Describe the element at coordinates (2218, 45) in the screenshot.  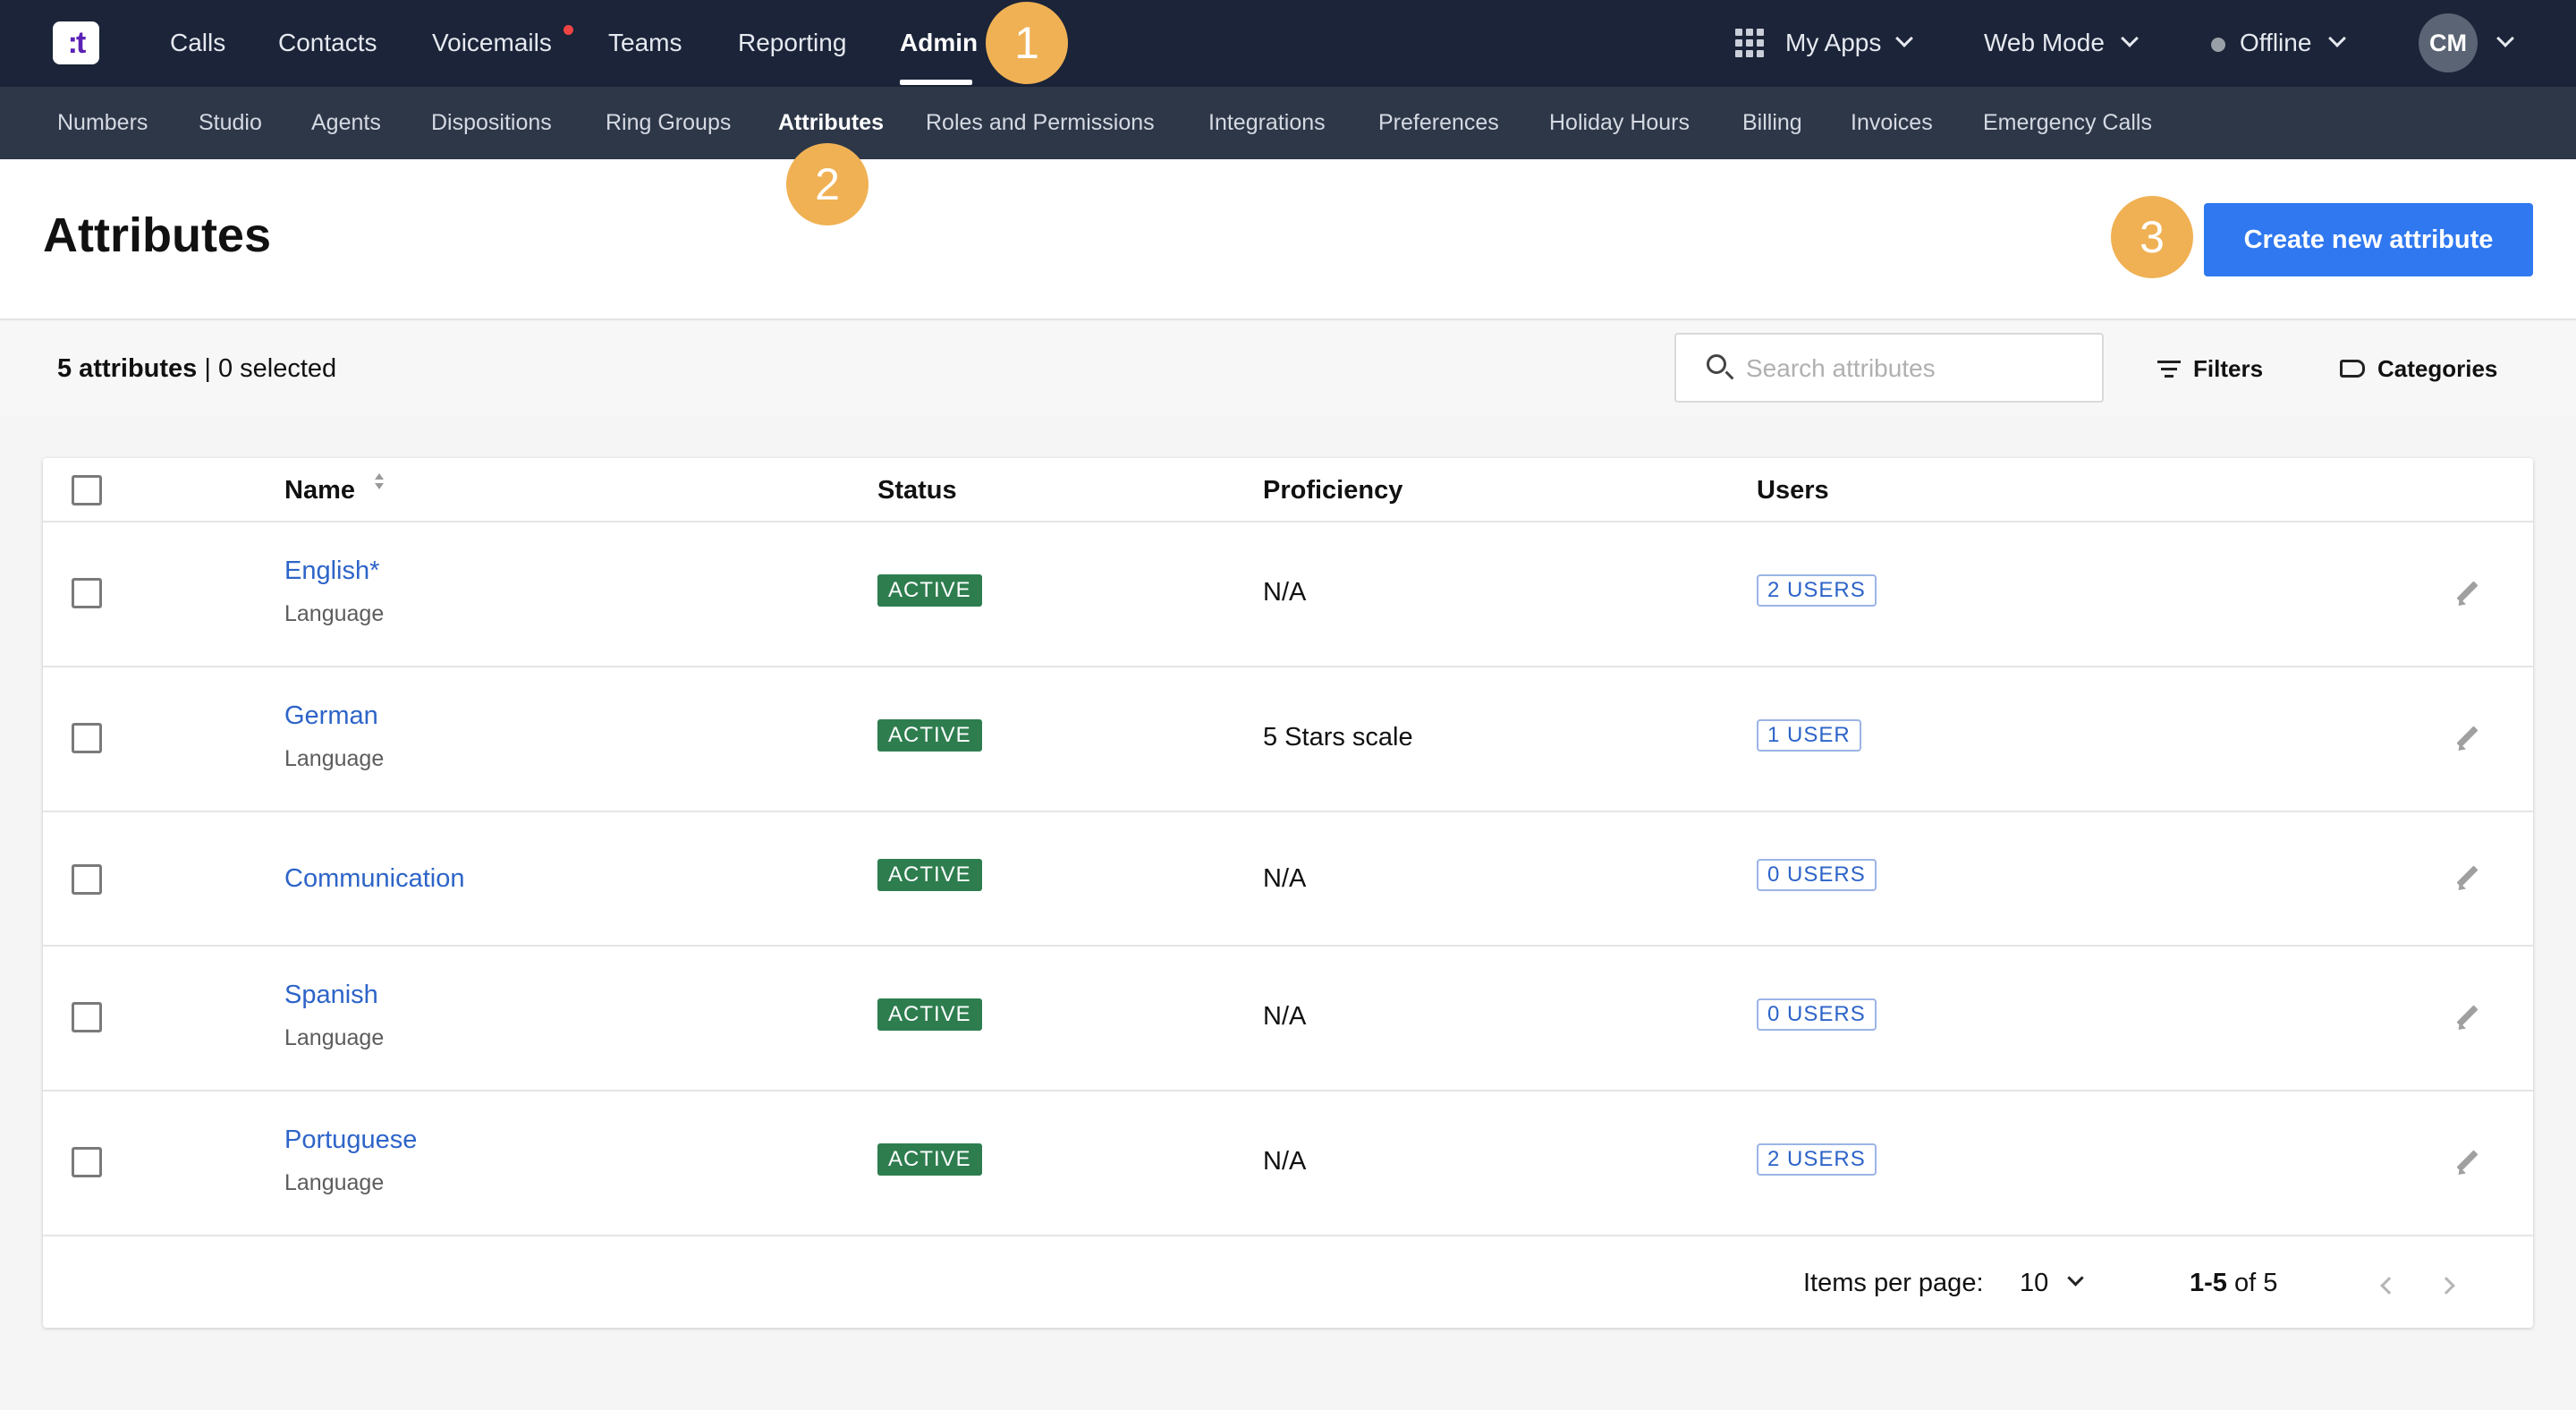
I see `status-dot-icon` at that location.